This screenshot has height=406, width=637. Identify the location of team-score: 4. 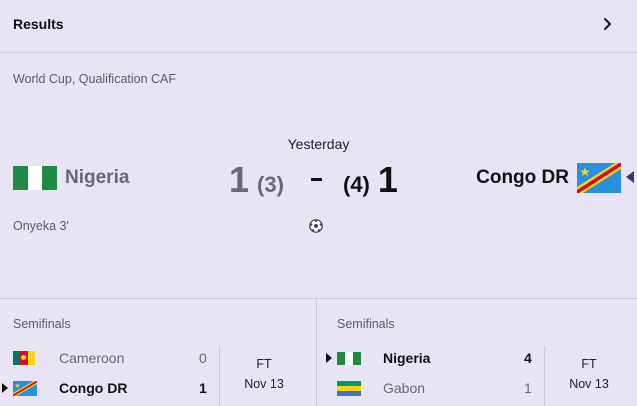
(528, 358).